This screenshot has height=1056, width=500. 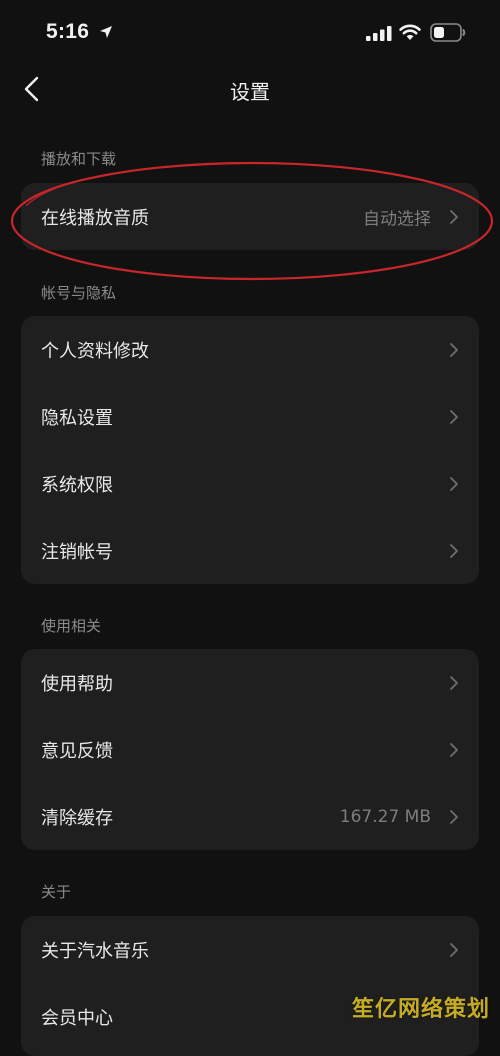 I want to click on section-header-playback: 播放和下载, so click(x=79, y=159).